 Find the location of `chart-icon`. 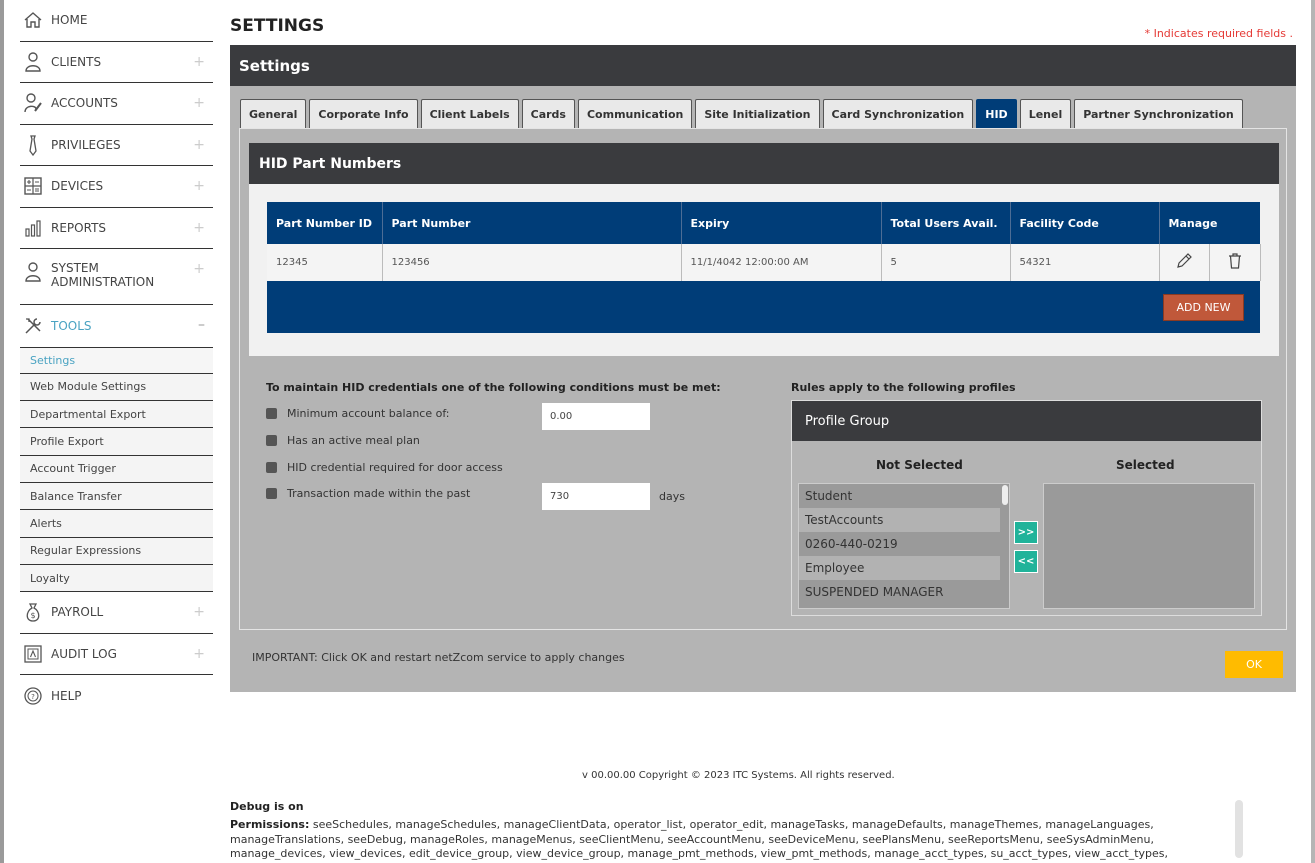

chart-icon is located at coordinates (33, 228).